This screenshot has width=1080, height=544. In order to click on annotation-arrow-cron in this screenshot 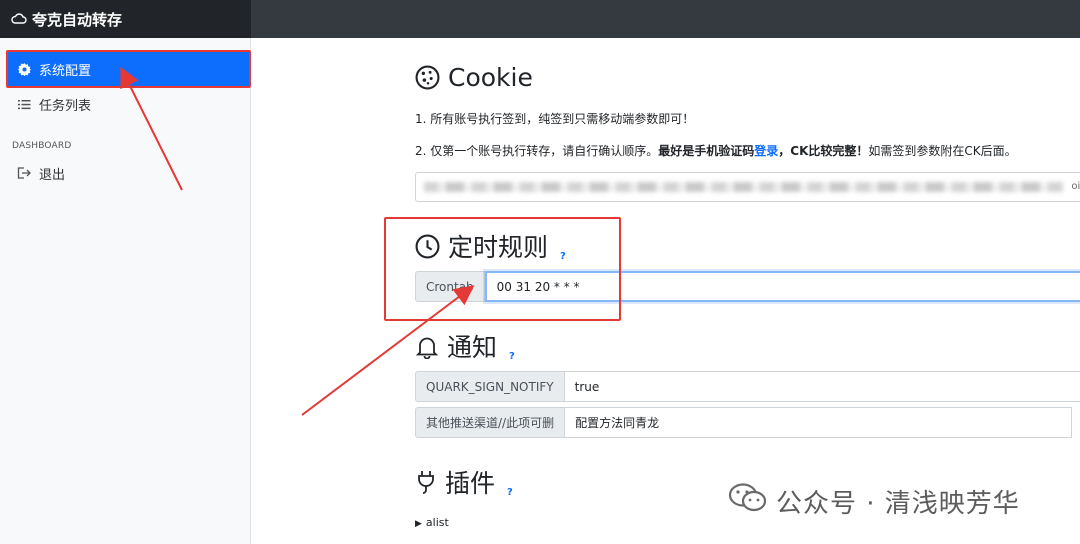, I will do `click(388, 350)`.